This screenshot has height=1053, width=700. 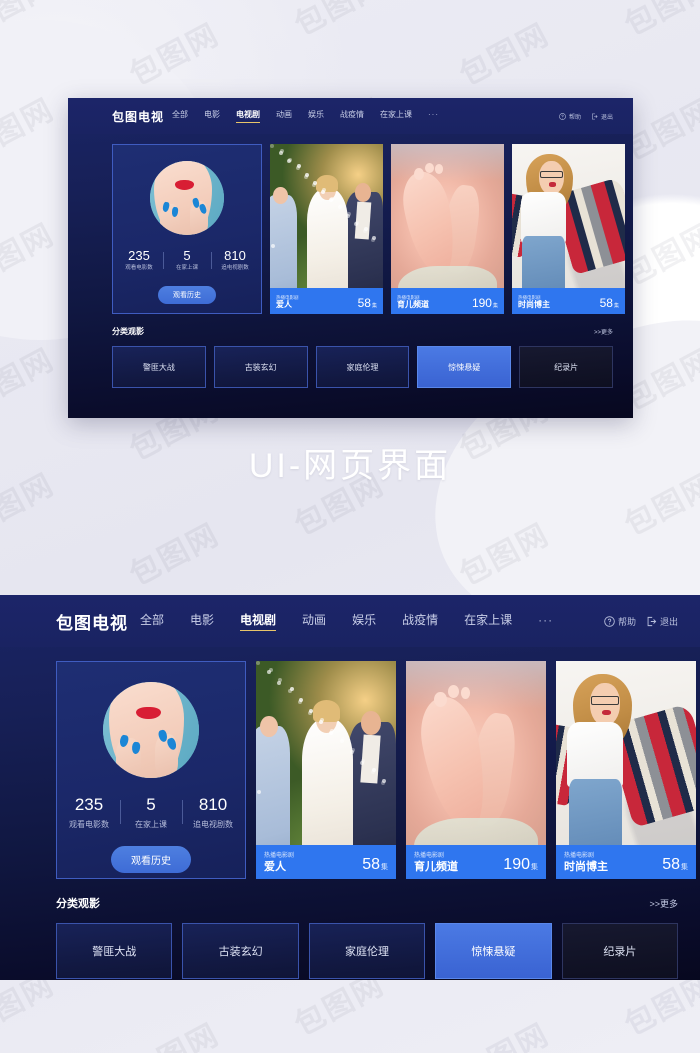 I want to click on caption-text: 热播电影剧 育儿频道, so click(x=413, y=302).